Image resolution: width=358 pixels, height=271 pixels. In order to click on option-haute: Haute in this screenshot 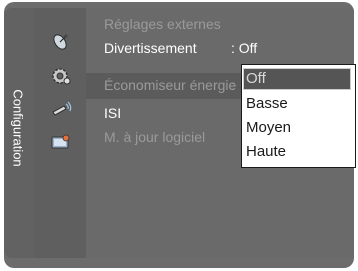, I will do `click(266, 151)`.